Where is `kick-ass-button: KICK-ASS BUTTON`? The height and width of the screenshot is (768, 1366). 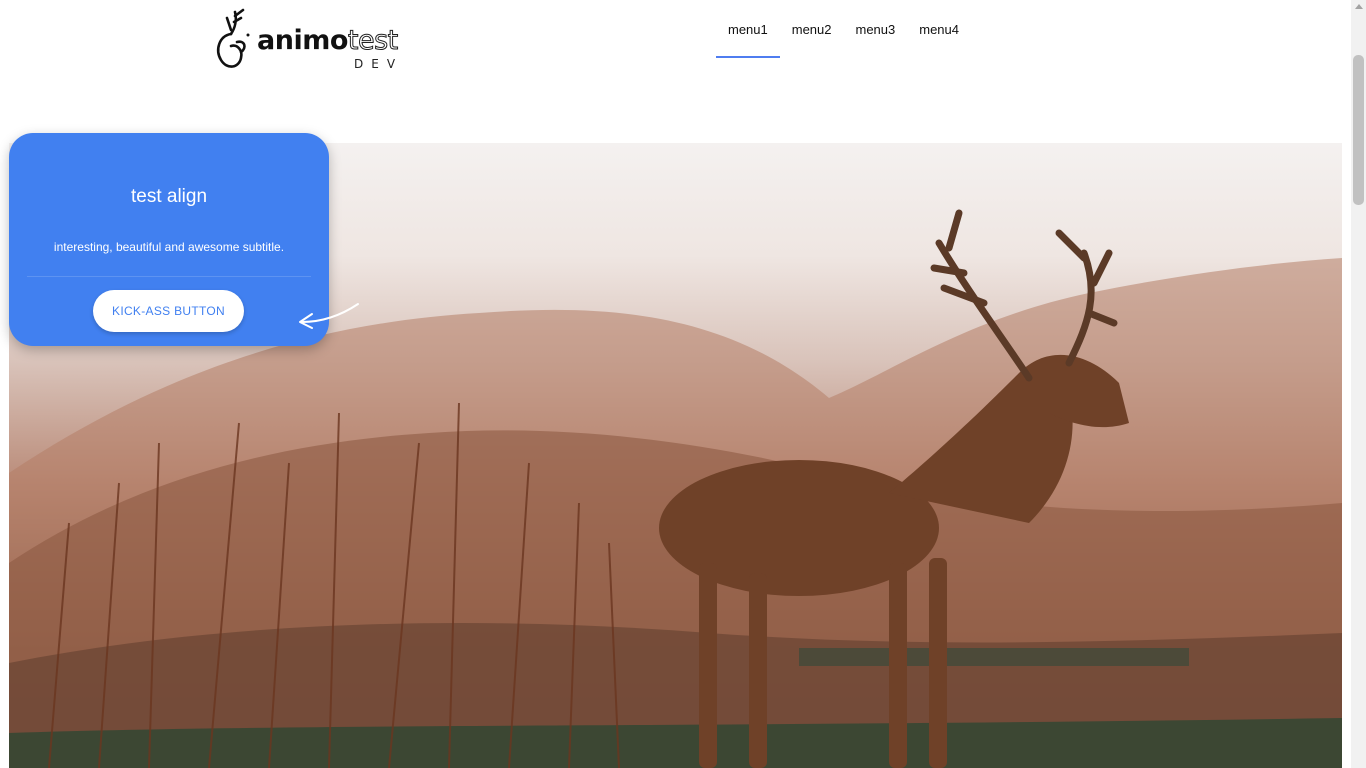
kick-ass-button: KICK-ASS BUTTON is located at coordinates (168, 311).